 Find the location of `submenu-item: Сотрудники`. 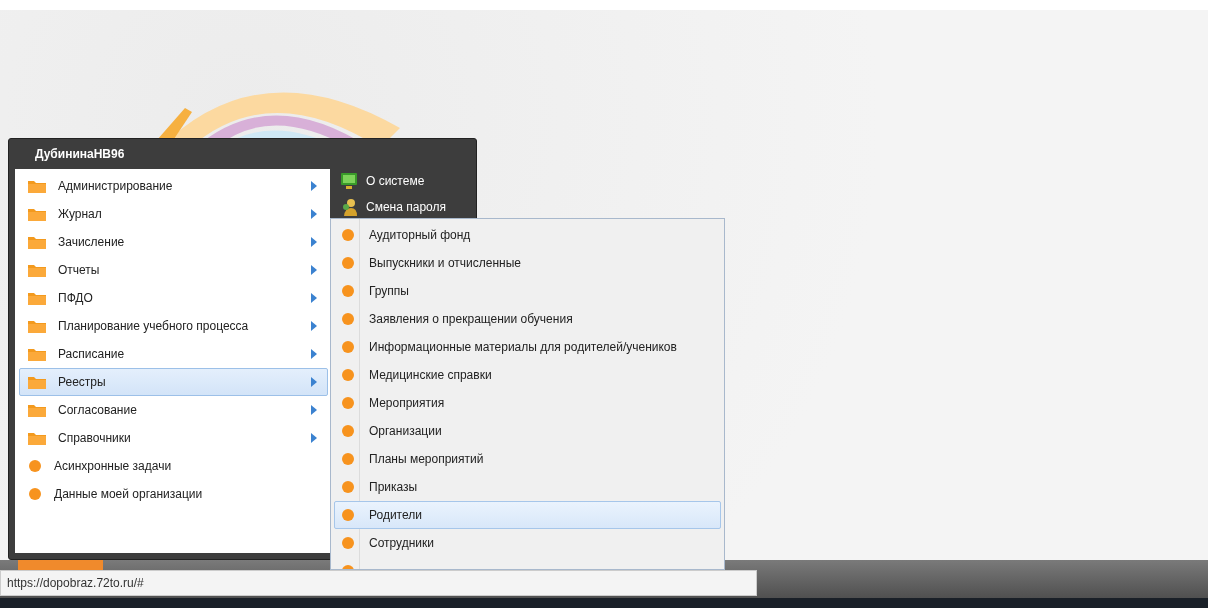

submenu-item: Сотрудники is located at coordinates (527, 543).